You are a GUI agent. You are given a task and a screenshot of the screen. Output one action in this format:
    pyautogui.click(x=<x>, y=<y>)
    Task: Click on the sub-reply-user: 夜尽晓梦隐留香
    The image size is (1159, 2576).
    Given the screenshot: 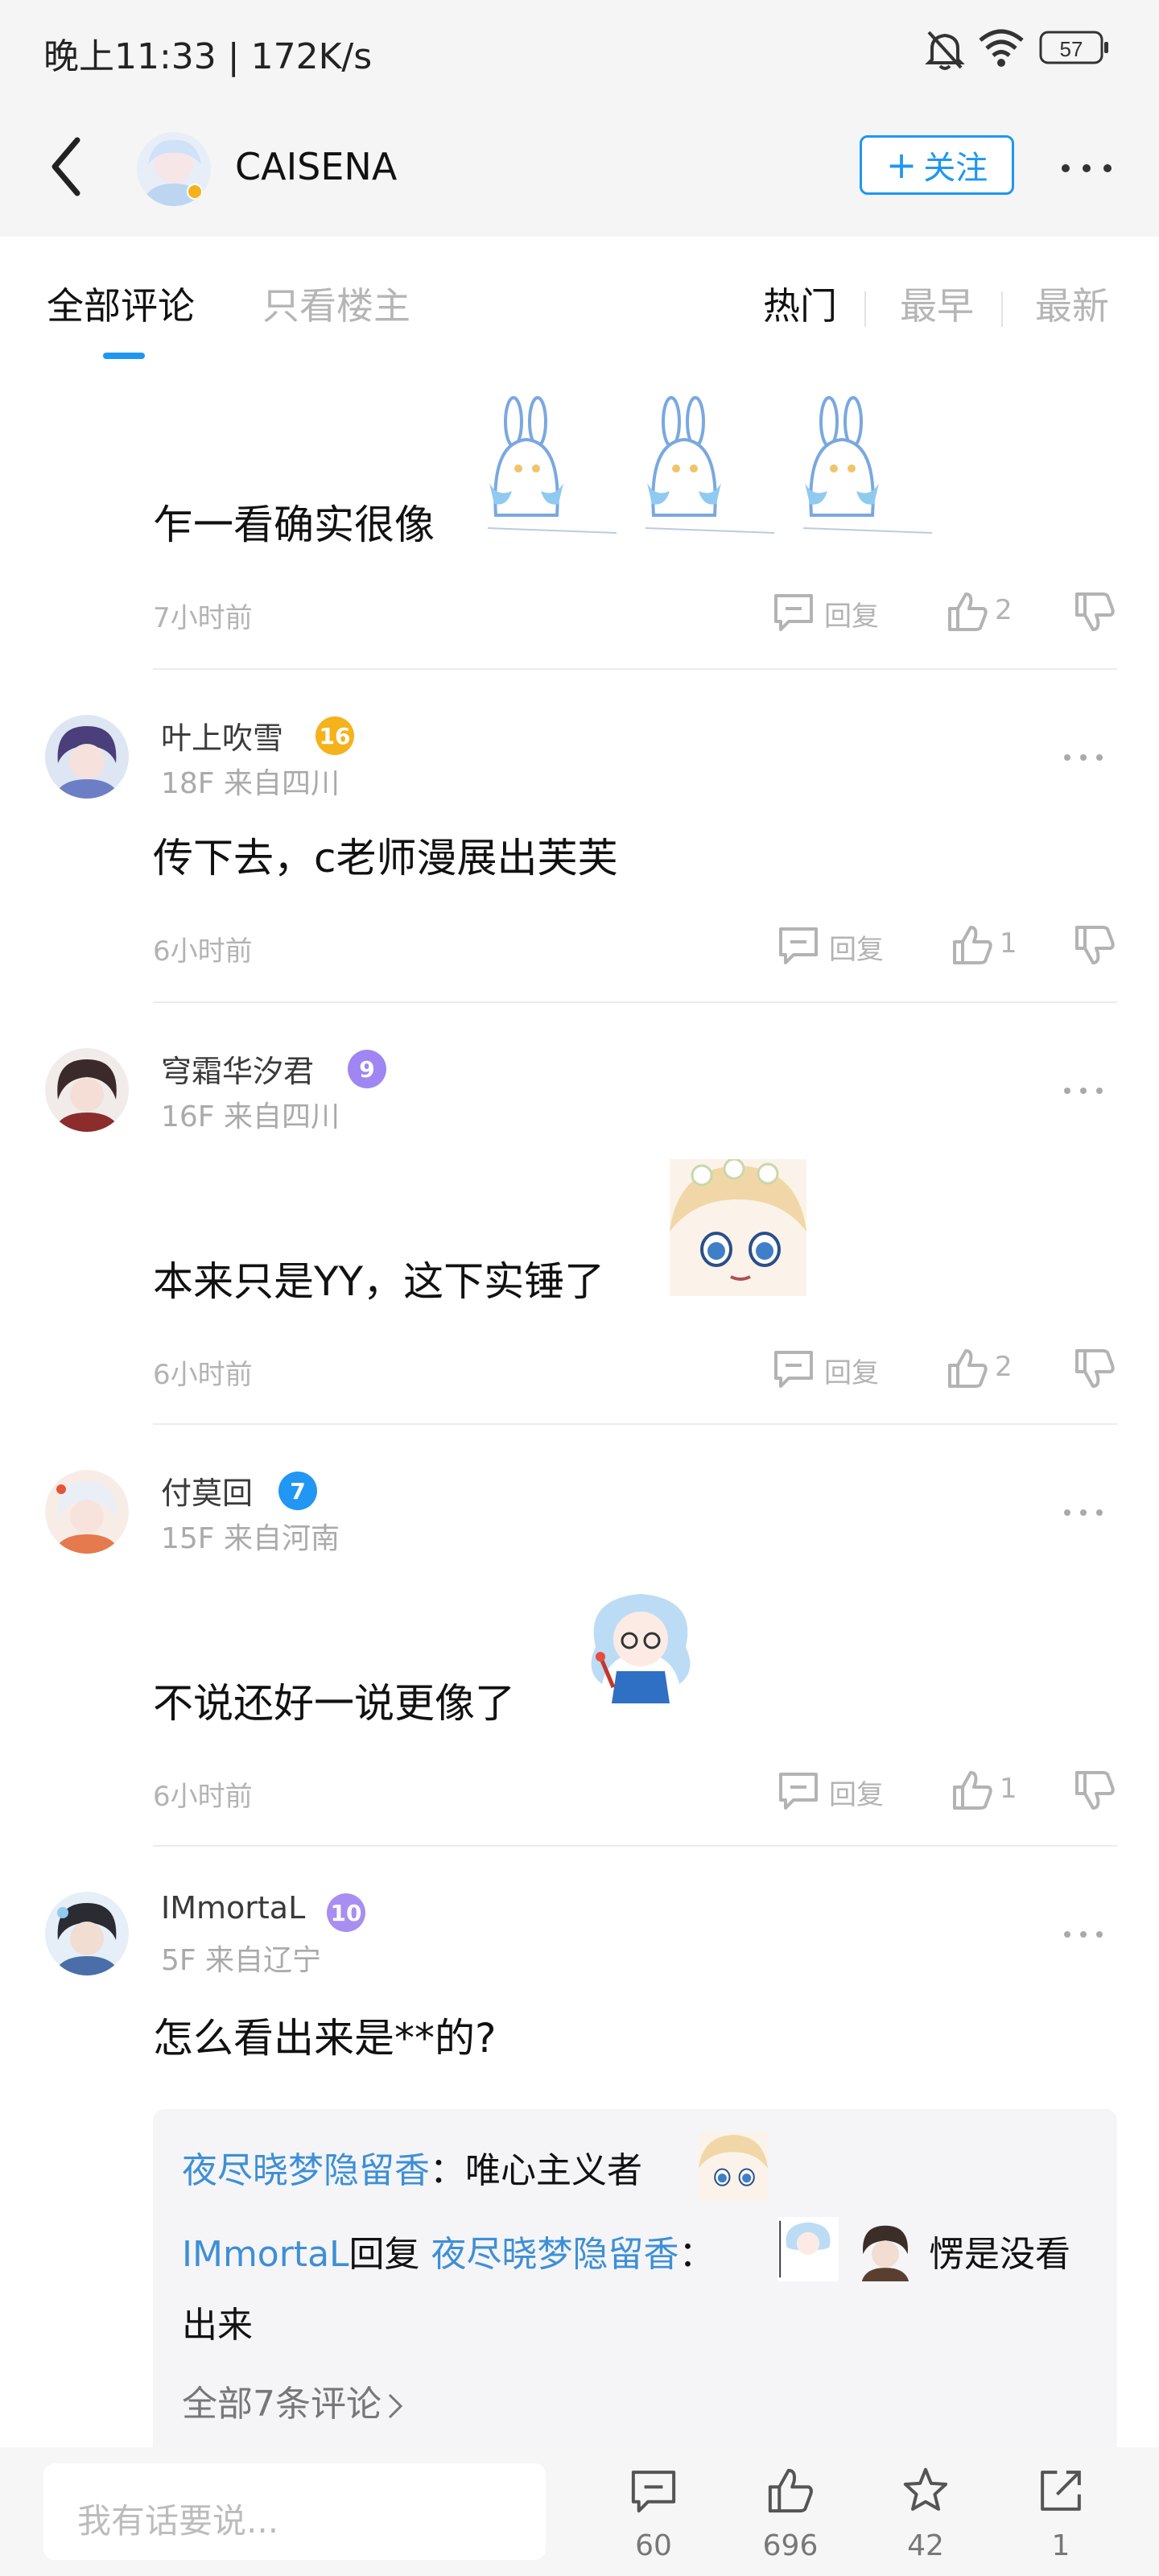 What is the action you would take?
    pyautogui.click(x=306, y=2170)
    